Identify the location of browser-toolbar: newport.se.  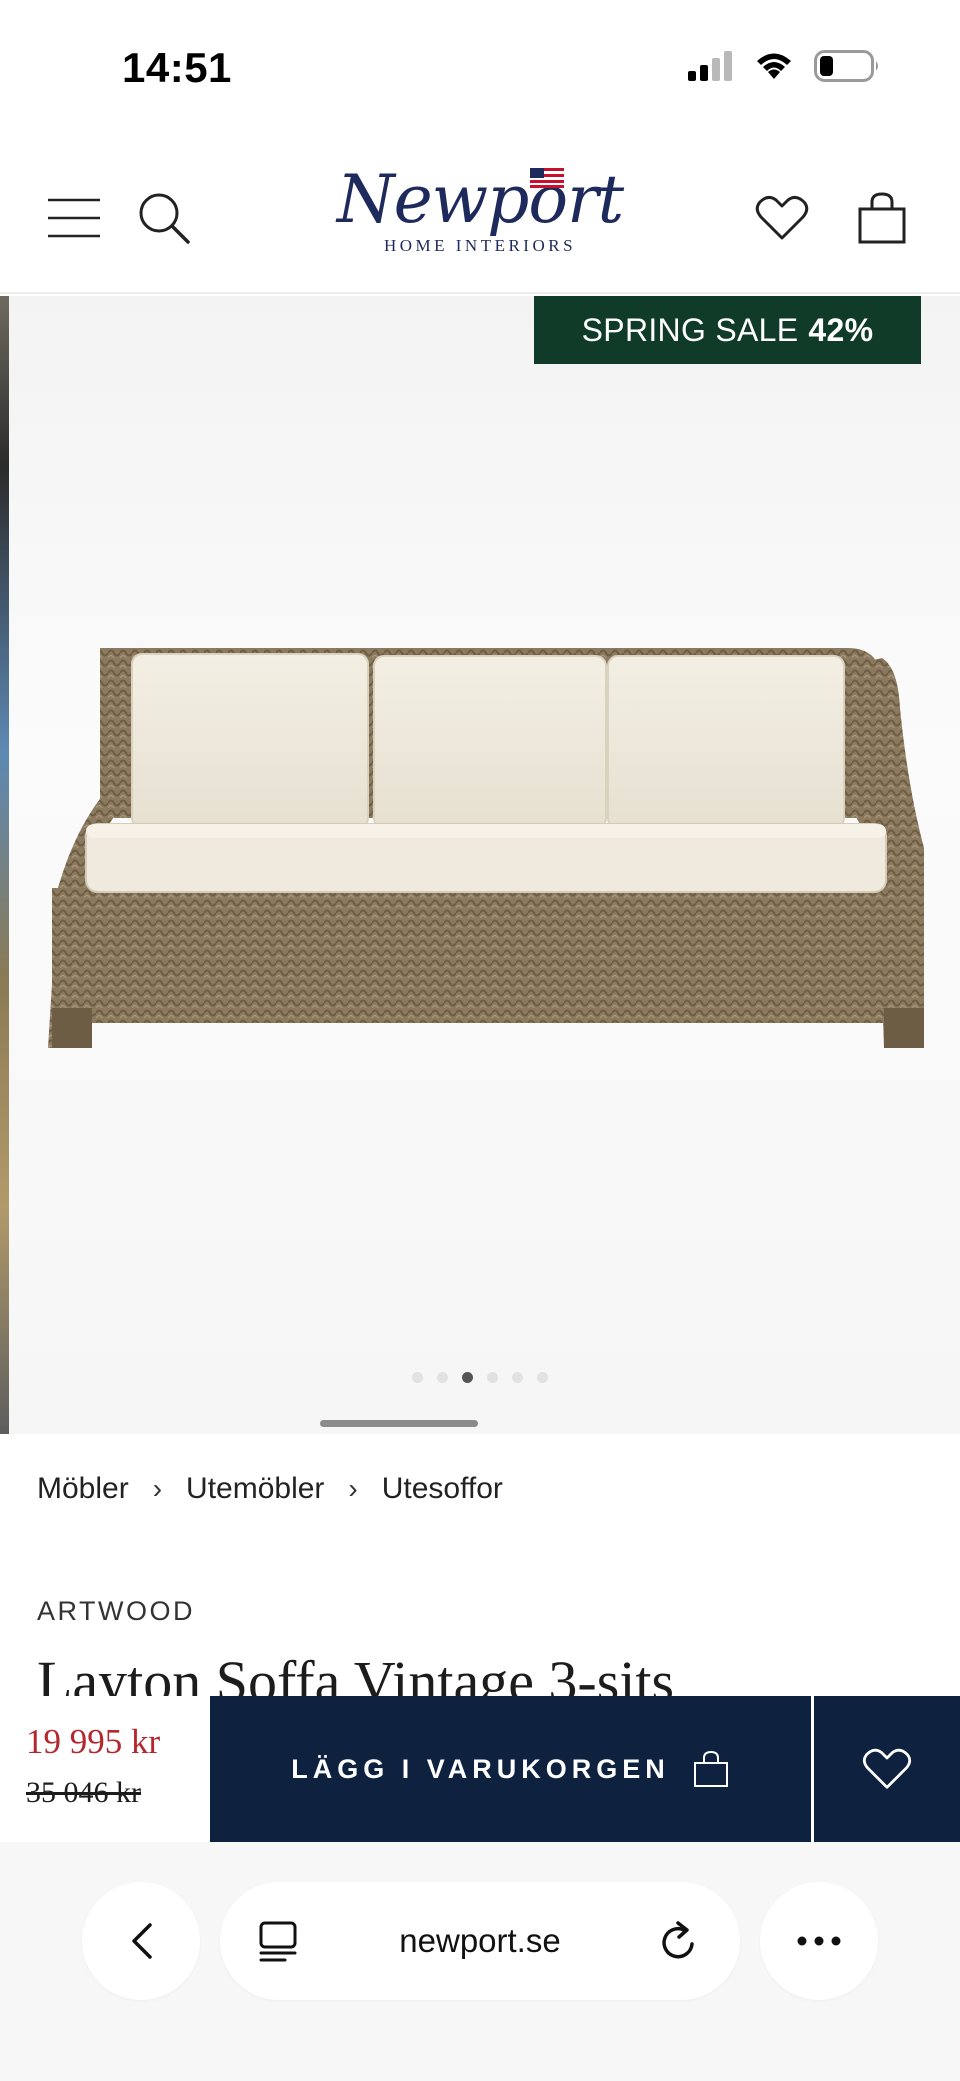
(480, 1961).